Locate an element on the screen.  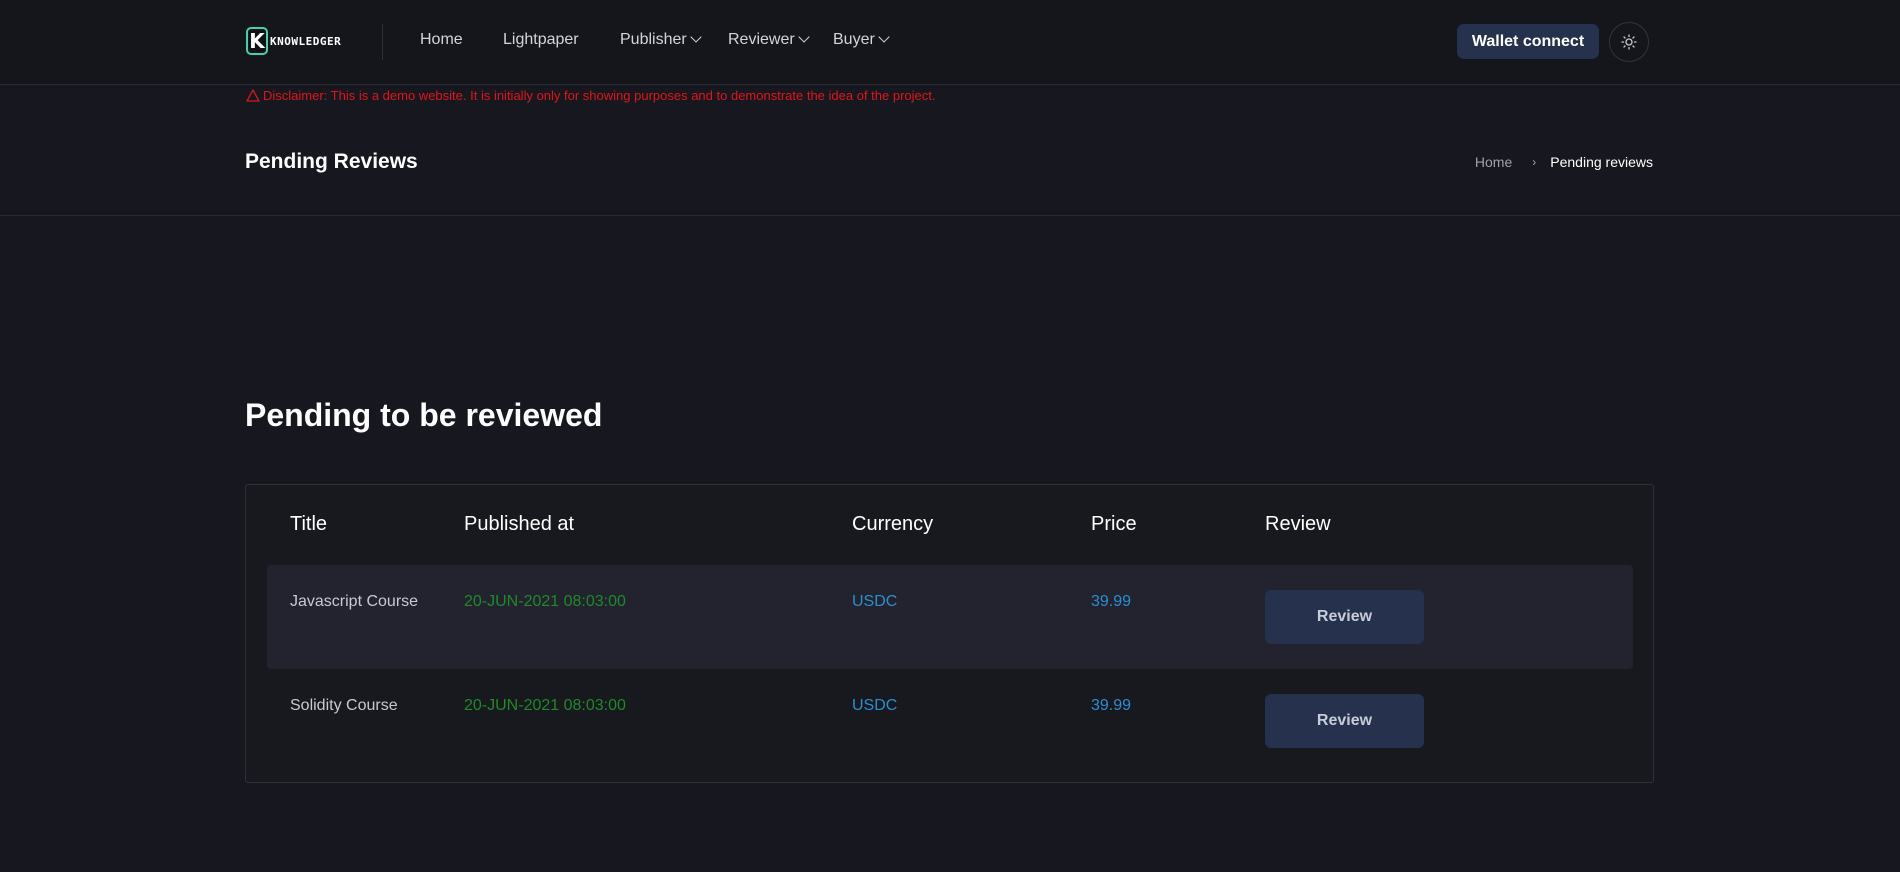
warning-icon is located at coordinates (253, 95).